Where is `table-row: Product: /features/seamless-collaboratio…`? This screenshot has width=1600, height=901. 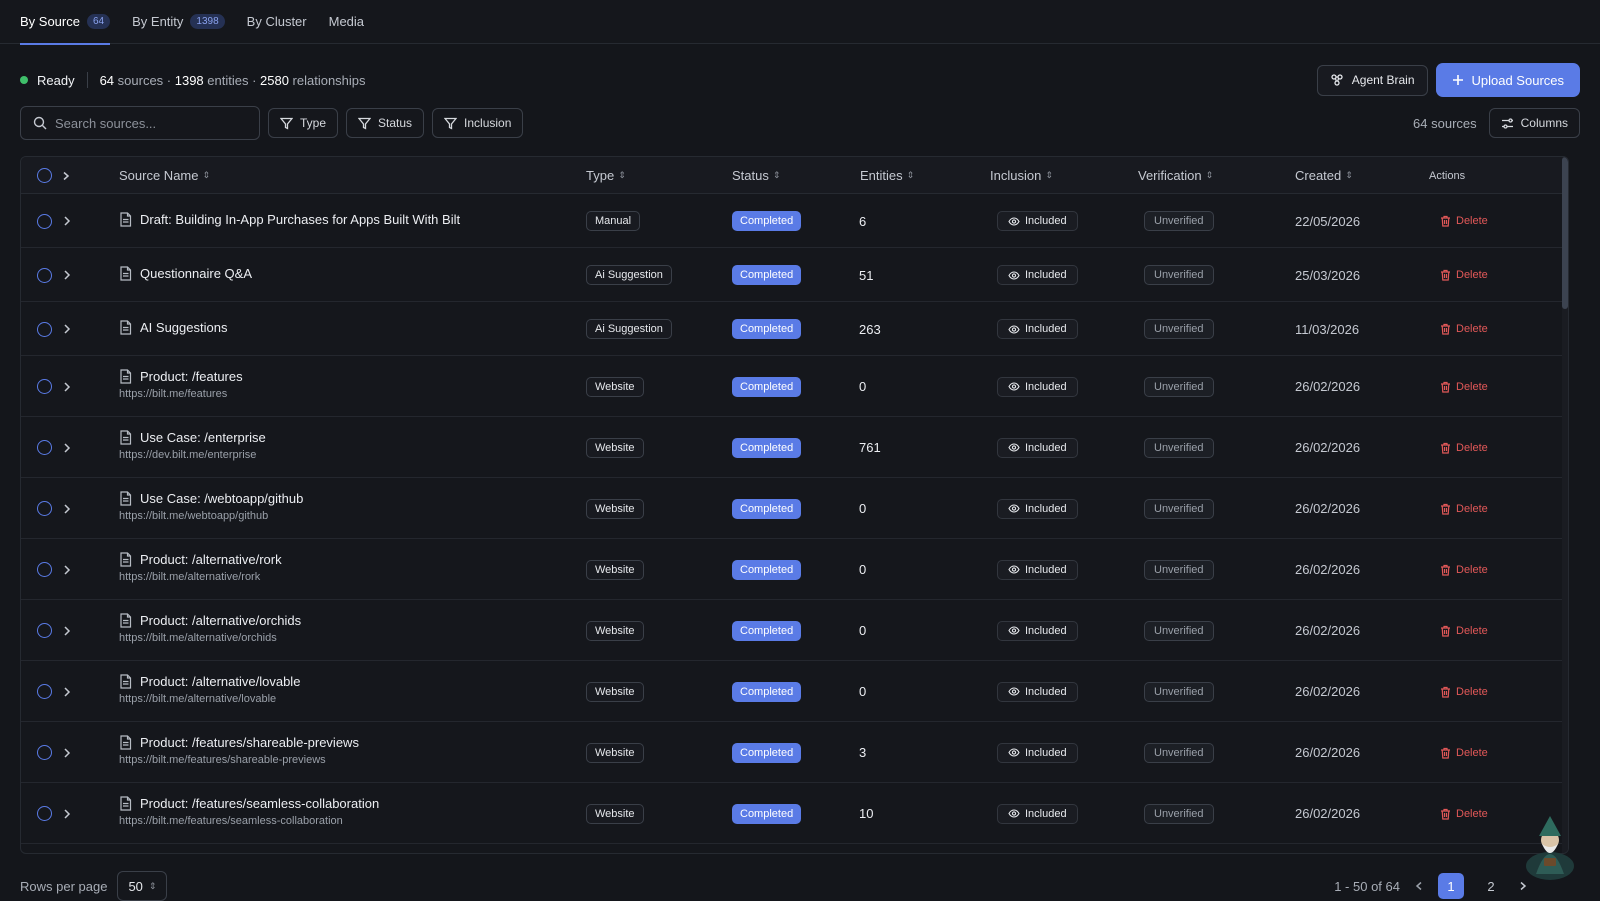 table-row: Product: /features/seamless-collaboratio… is located at coordinates (794, 813).